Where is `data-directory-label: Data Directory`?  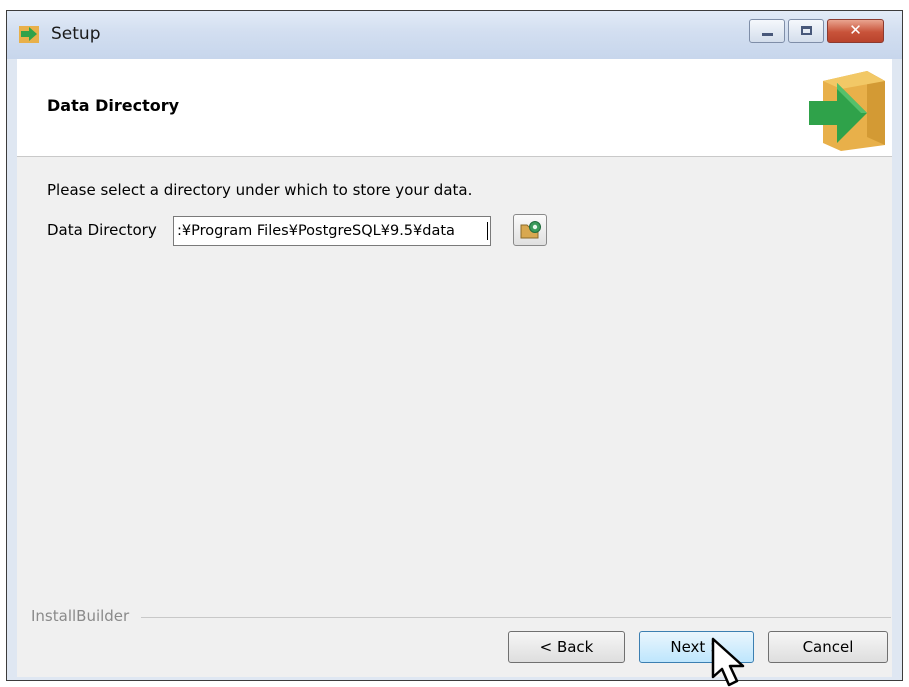
data-directory-label: Data Directory is located at coordinates (102, 230).